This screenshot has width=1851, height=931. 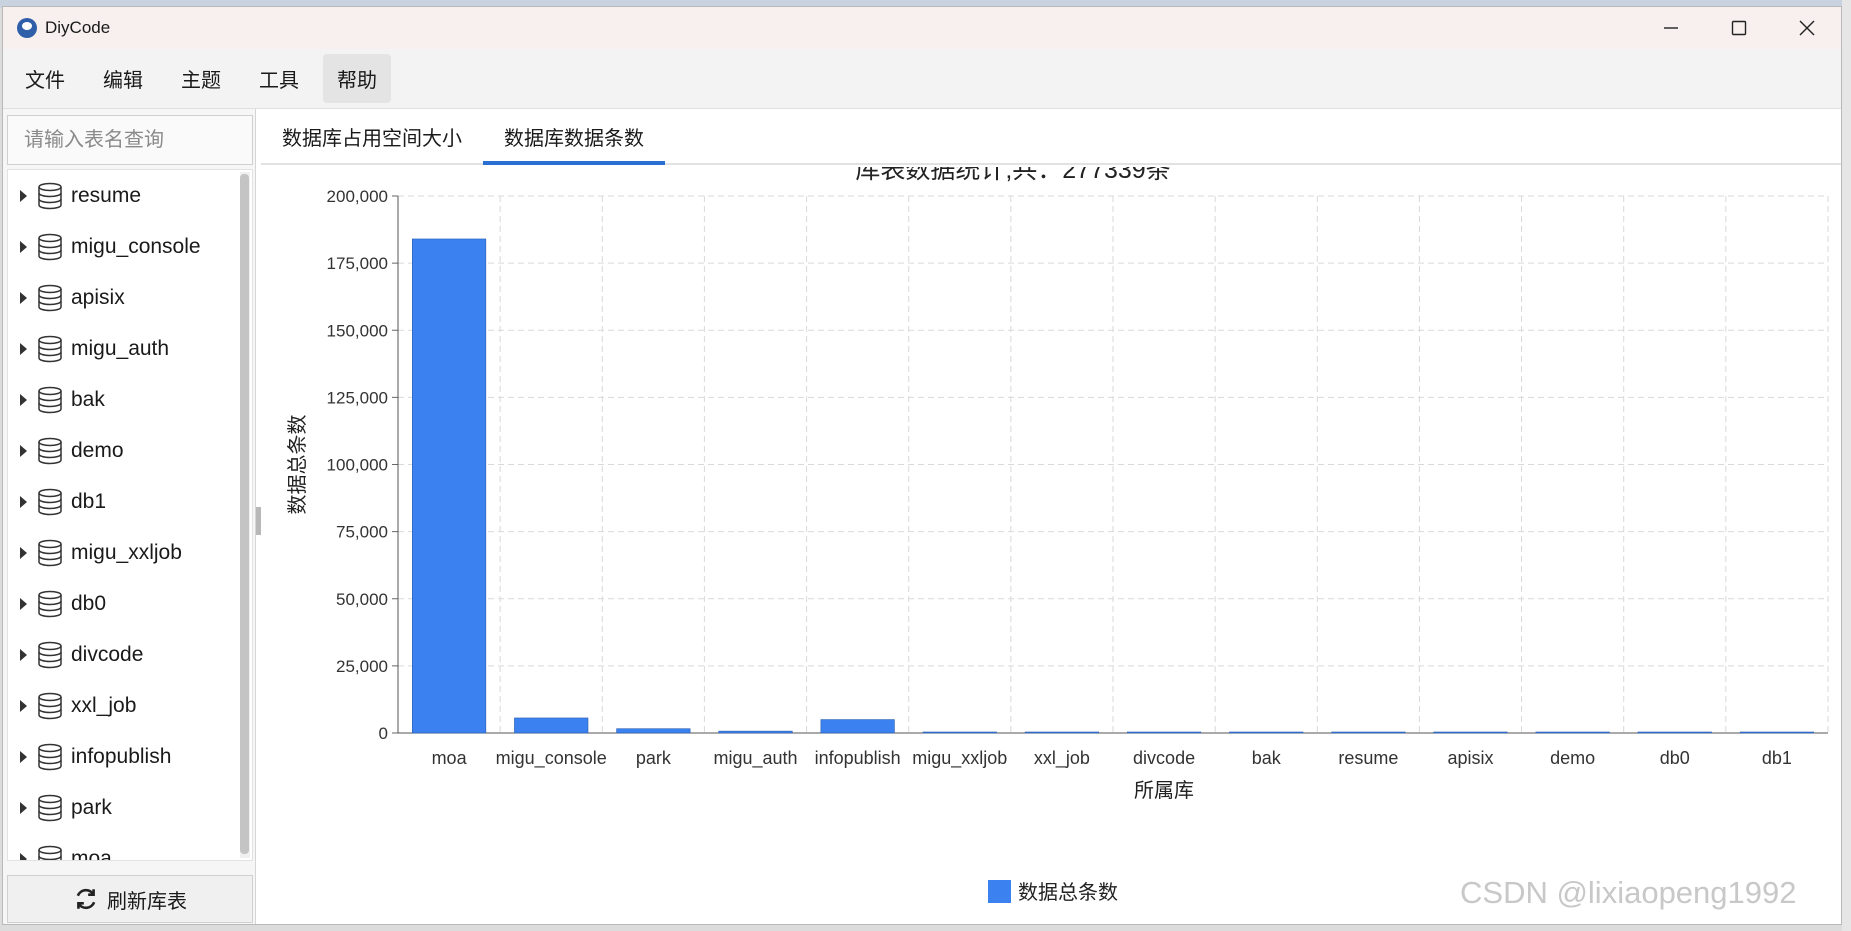 I want to click on tree-item-demo: demo, so click(x=130, y=450).